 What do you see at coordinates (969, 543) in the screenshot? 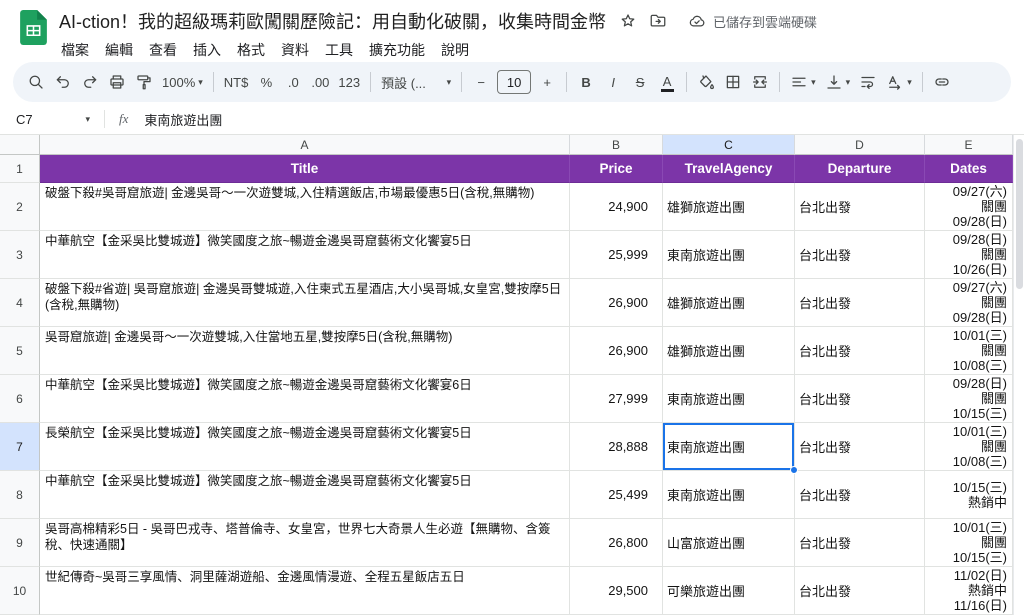
I see `cell-dates: 10/01(三) 關團 10/15(三)` at bounding box center [969, 543].